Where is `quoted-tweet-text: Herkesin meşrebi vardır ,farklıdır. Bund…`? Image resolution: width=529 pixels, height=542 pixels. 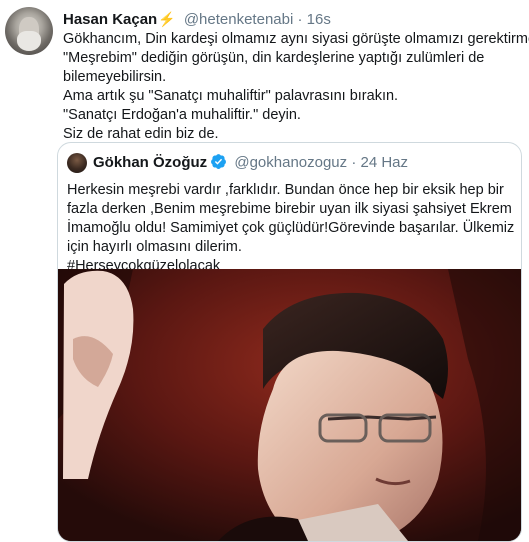
quoted-tweet-text: Herkesin meşrebi vardır ,farklıdır. Bund… is located at coordinates (292, 228).